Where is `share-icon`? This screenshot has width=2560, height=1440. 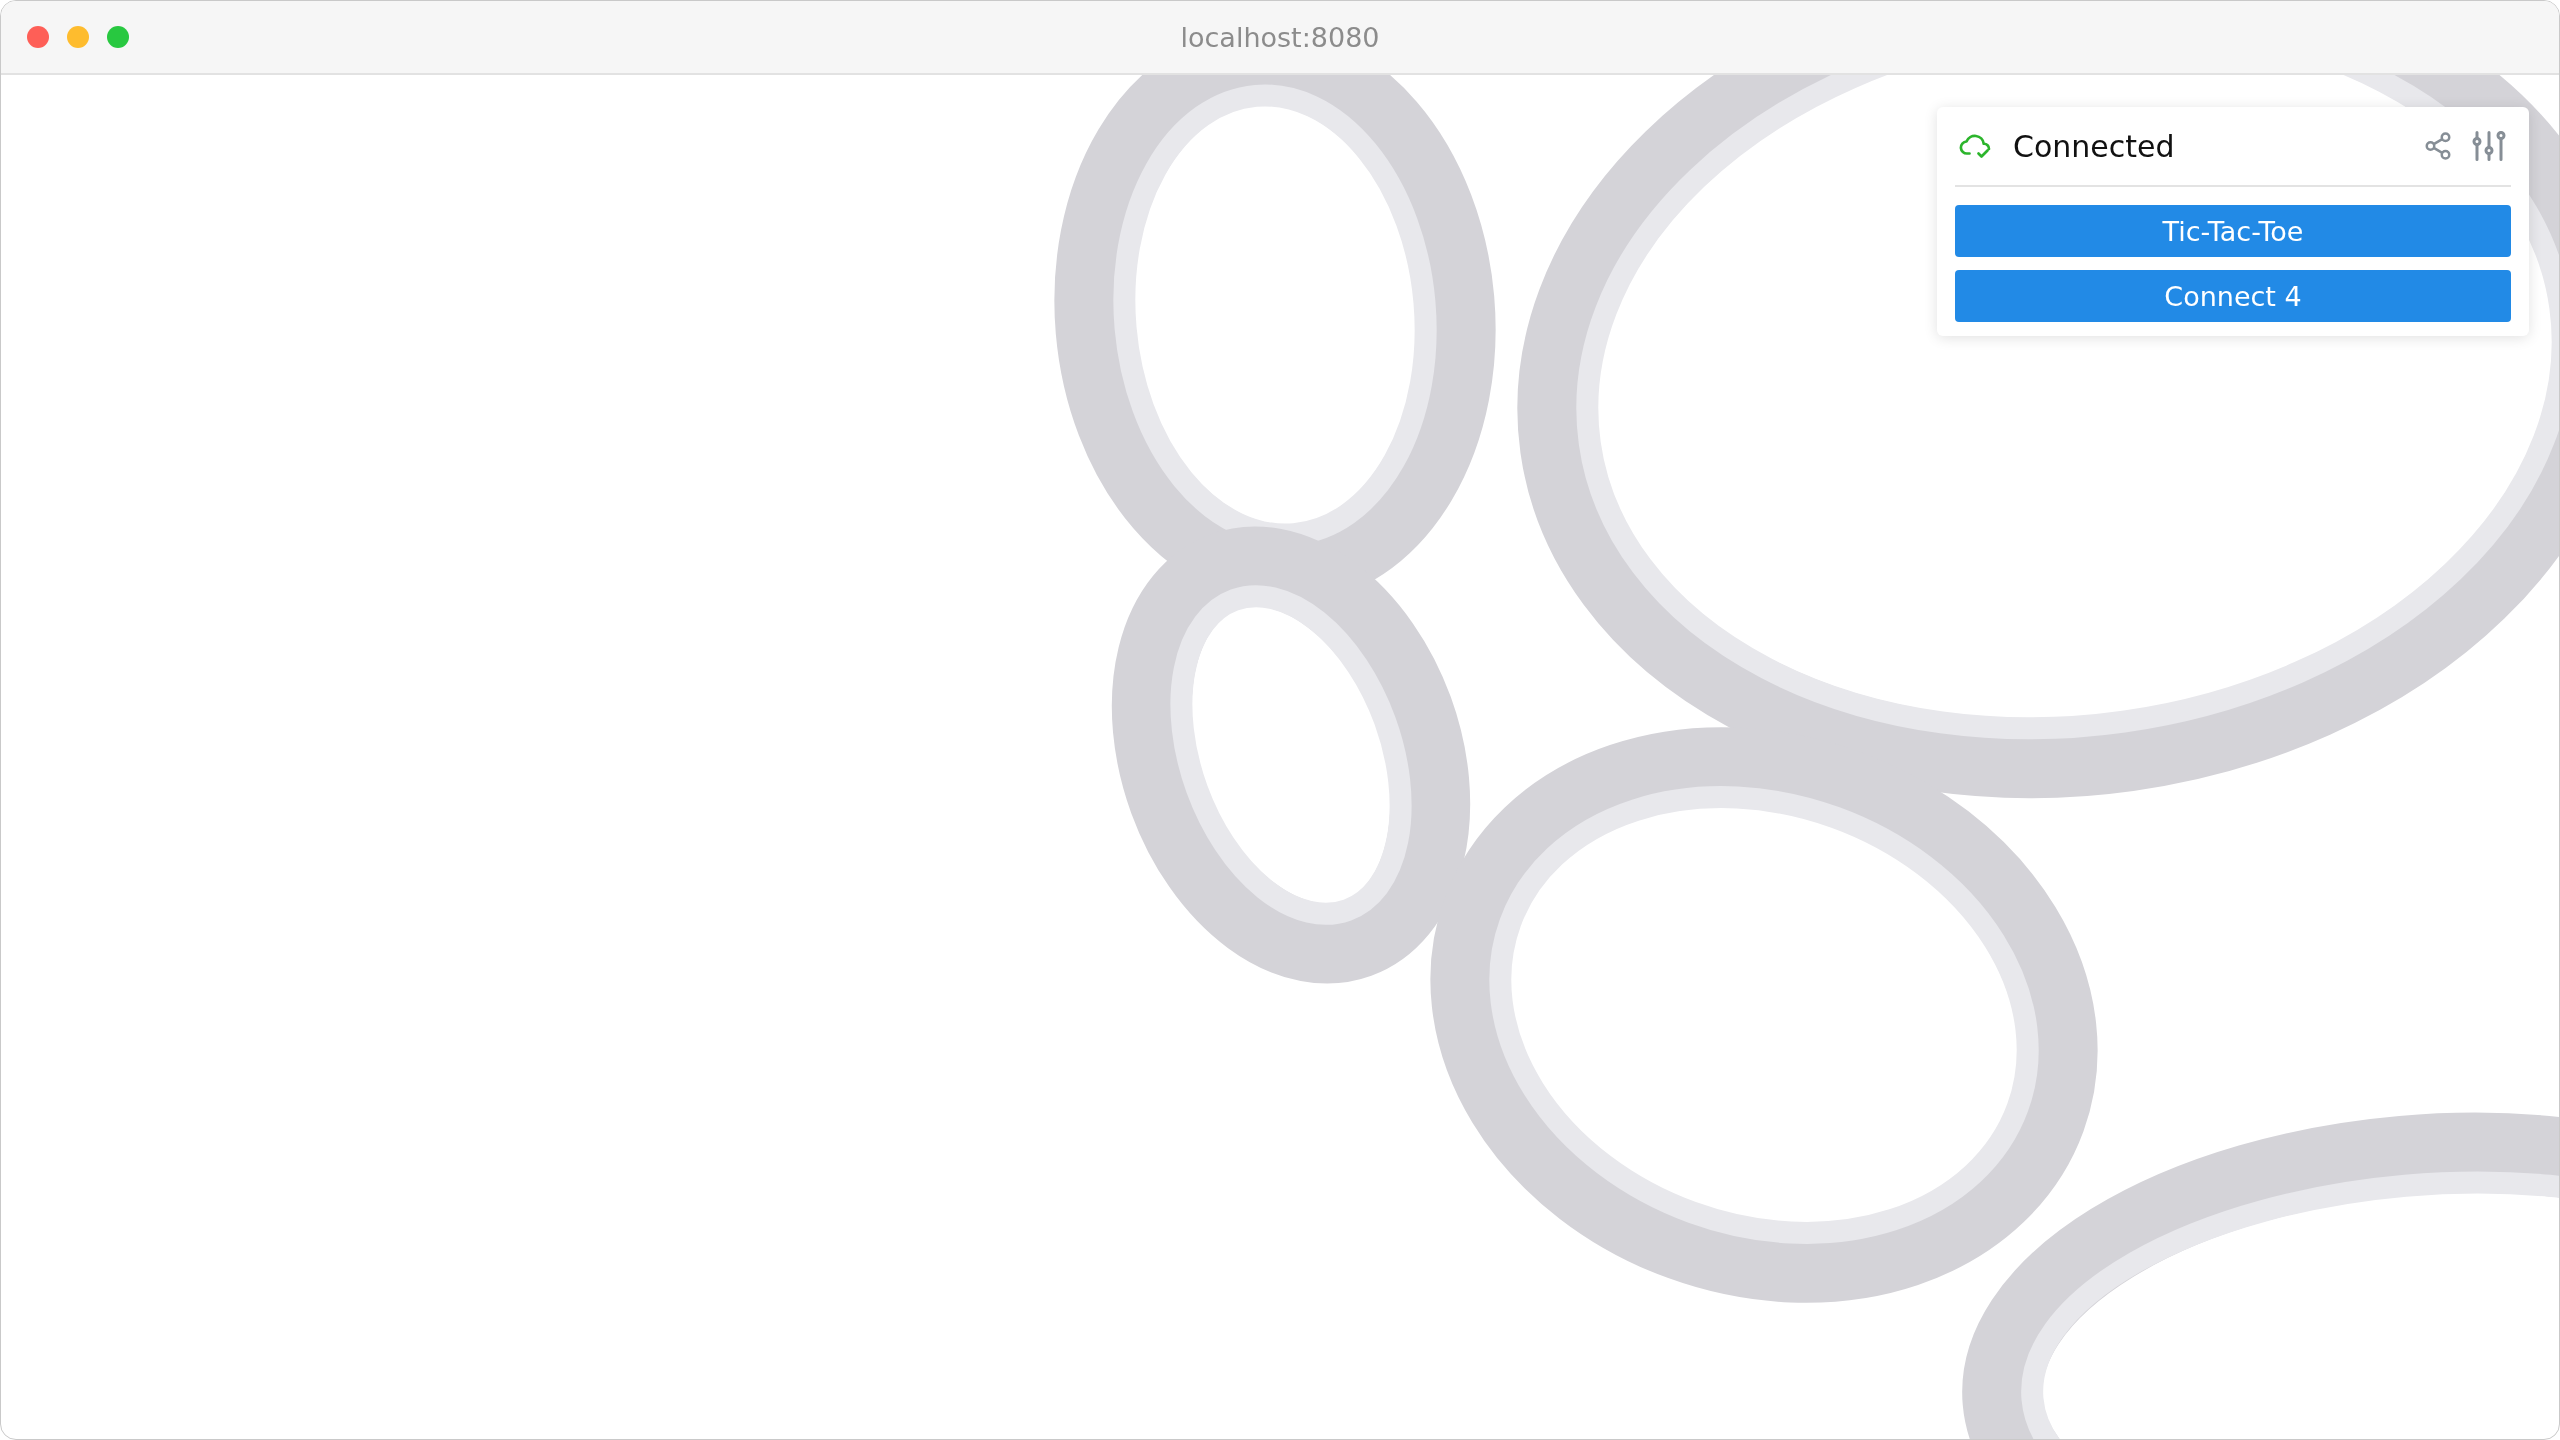
share-icon is located at coordinates (2438, 146).